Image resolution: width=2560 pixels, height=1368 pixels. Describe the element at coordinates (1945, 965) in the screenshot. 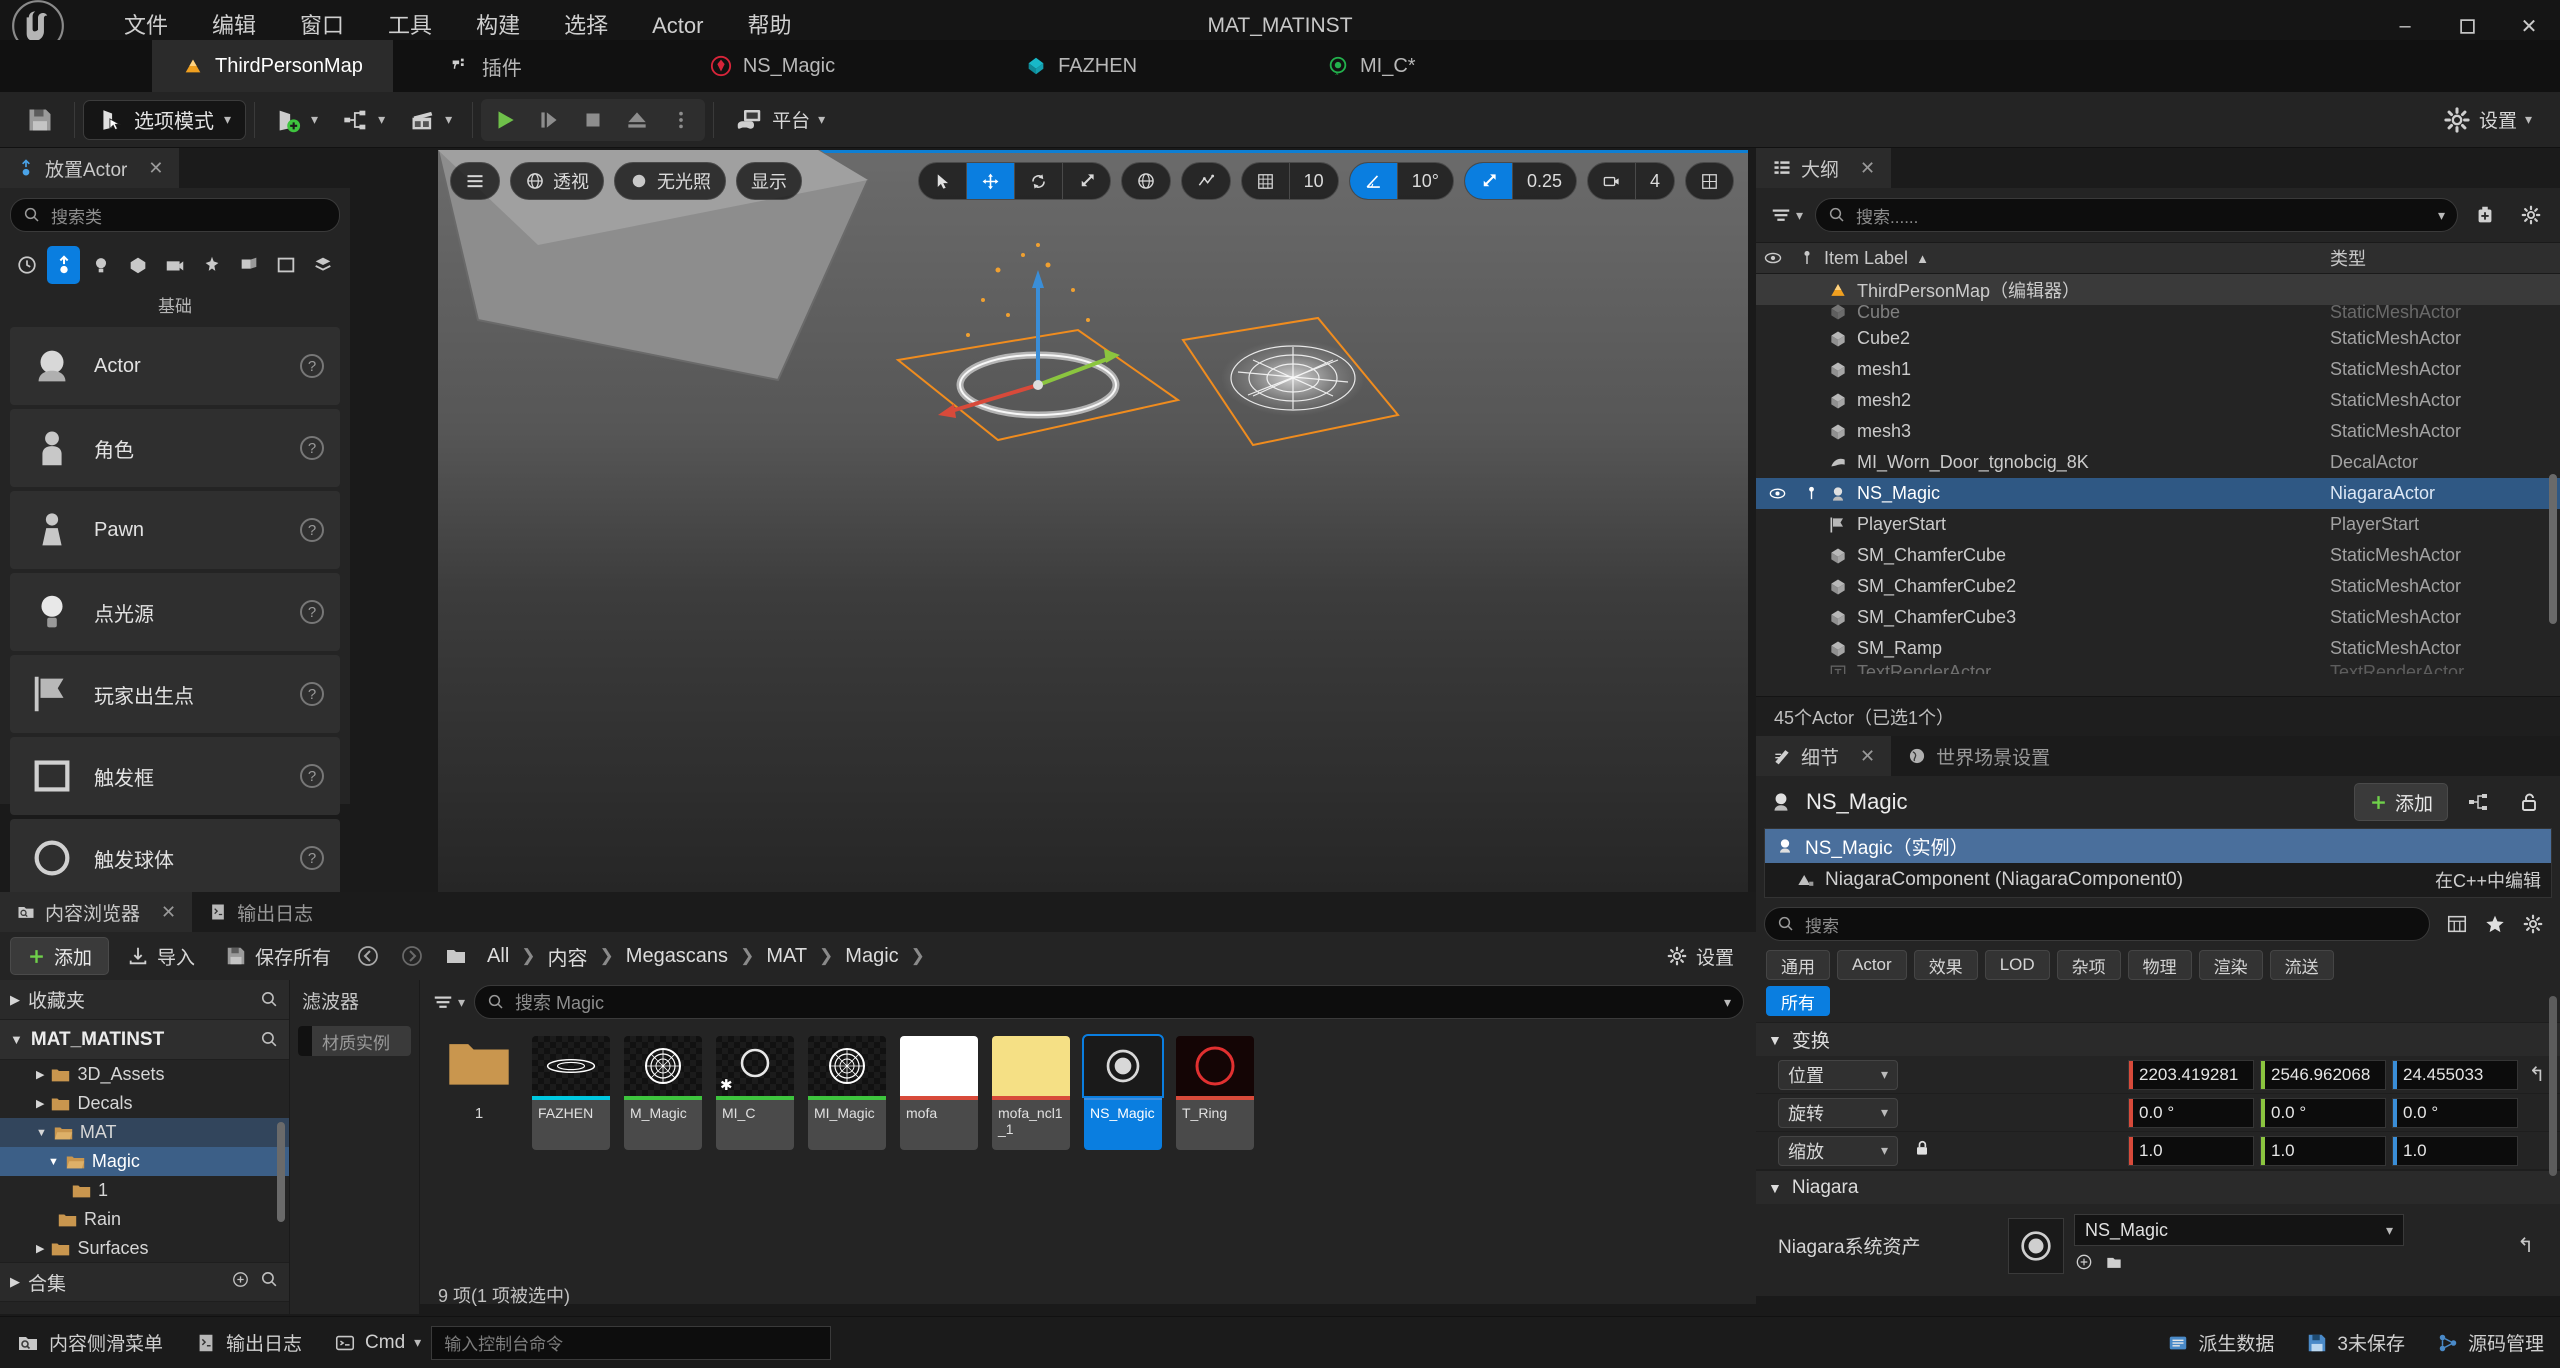

I see `chip-effects: 效果` at that location.